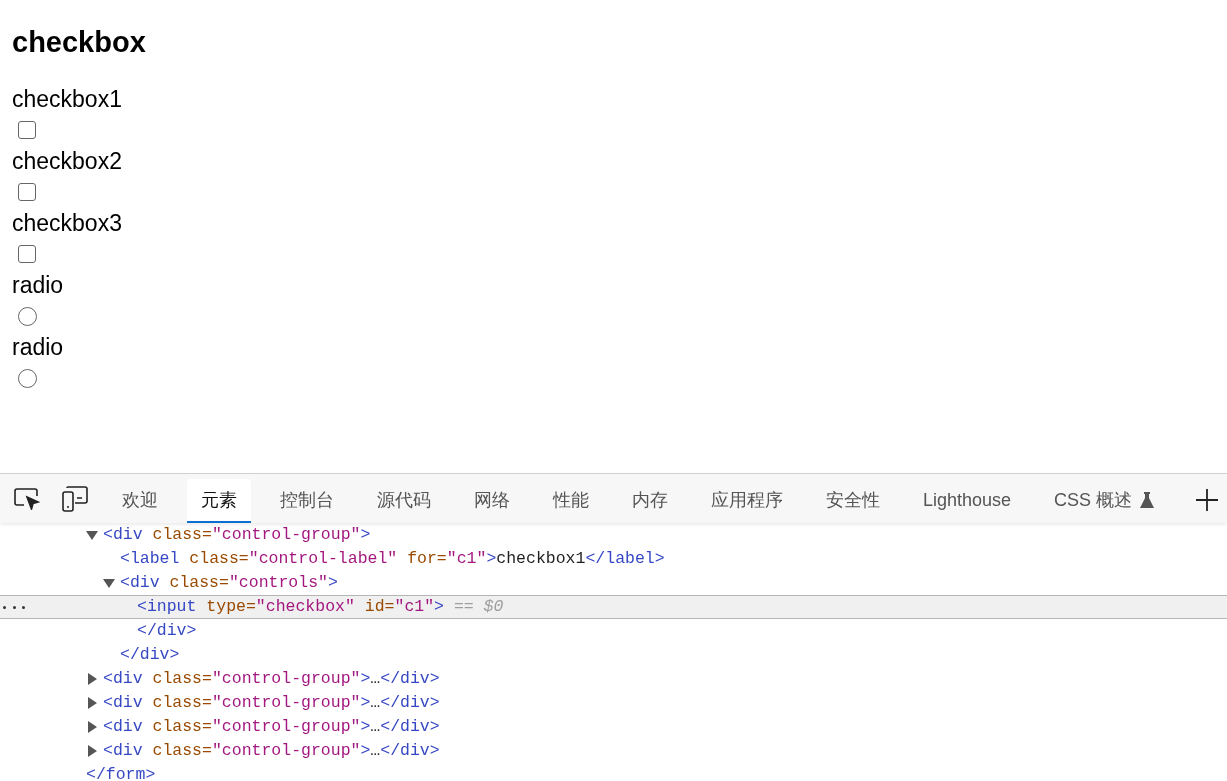 Image resolution: width=1227 pixels, height=781 pixels. What do you see at coordinates (747, 501) in the screenshot?
I see `devtools-tab: 应用程序` at bounding box center [747, 501].